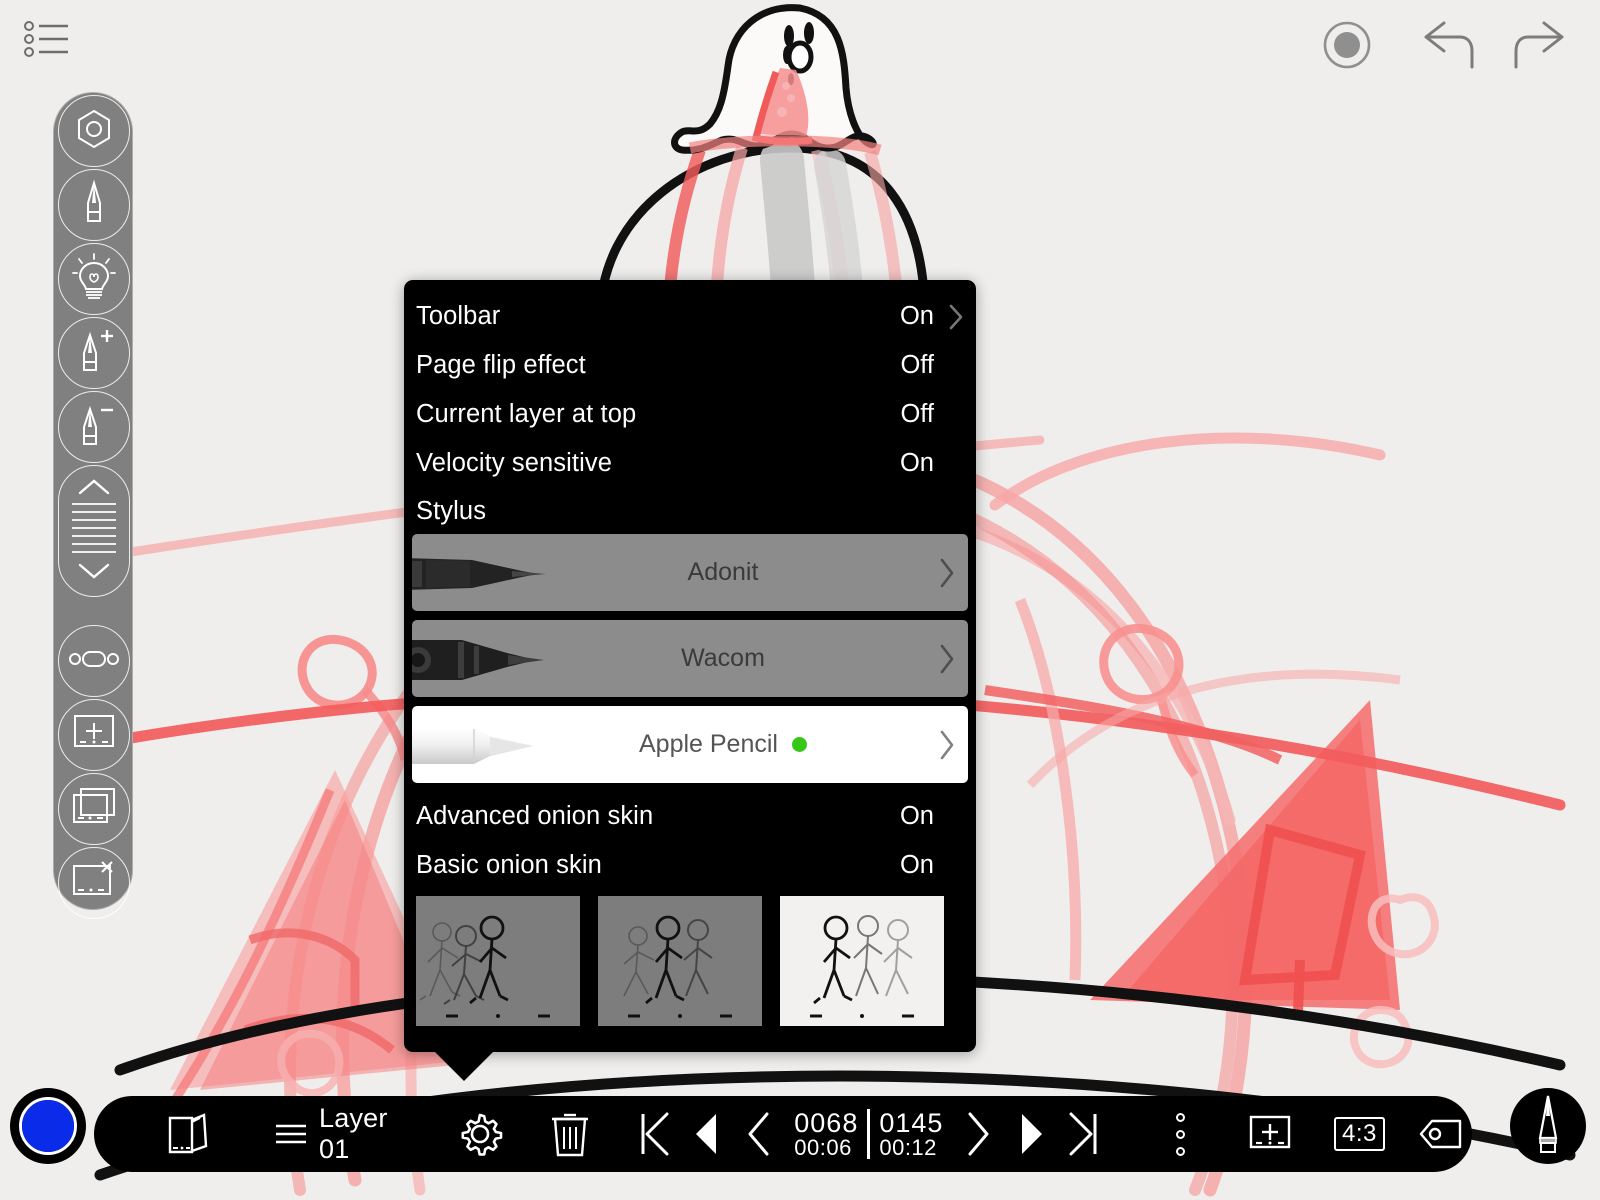 Image resolution: width=1600 pixels, height=1200 pixels. Describe the element at coordinates (1445, 45) in the screenshot. I see `undo-icon` at that location.